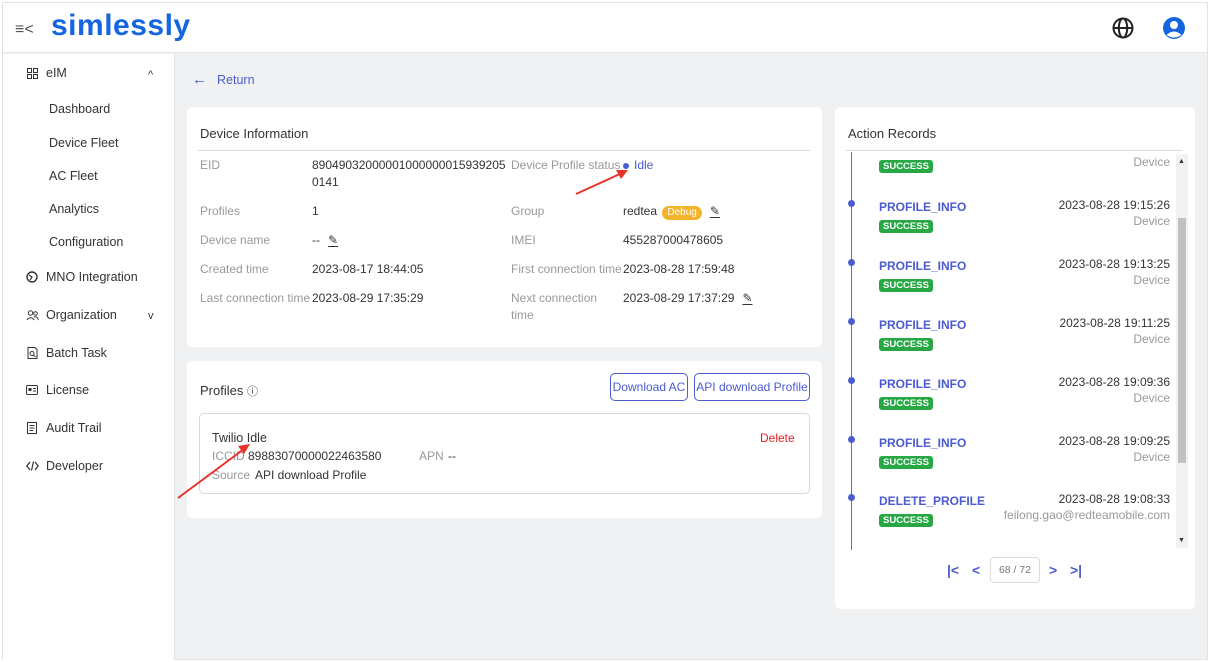  I want to click on sidebar-item-device-fleet: Device Fleet, so click(83, 143).